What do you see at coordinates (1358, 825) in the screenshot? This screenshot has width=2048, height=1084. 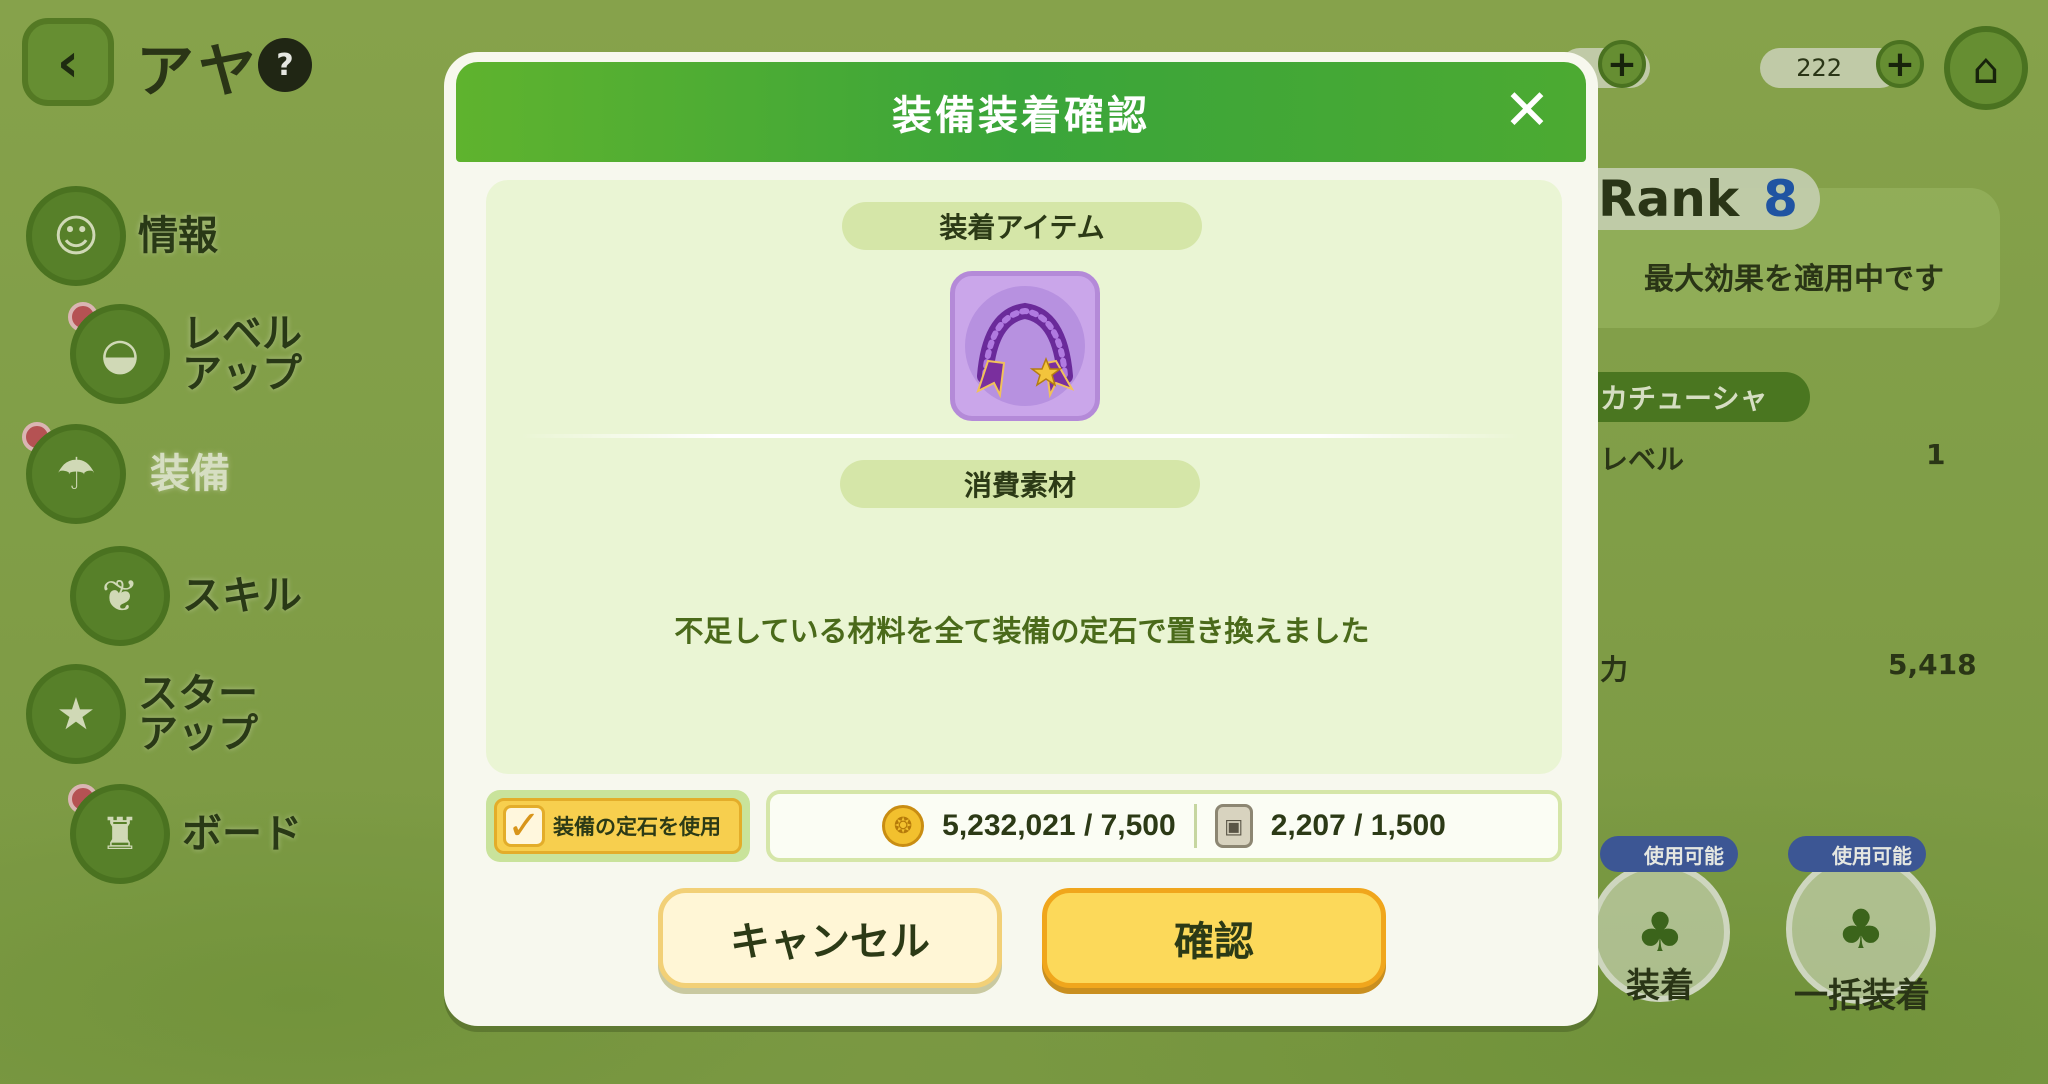 I see `gem-cost: 2,207 / 1,500` at bounding box center [1358, 825].